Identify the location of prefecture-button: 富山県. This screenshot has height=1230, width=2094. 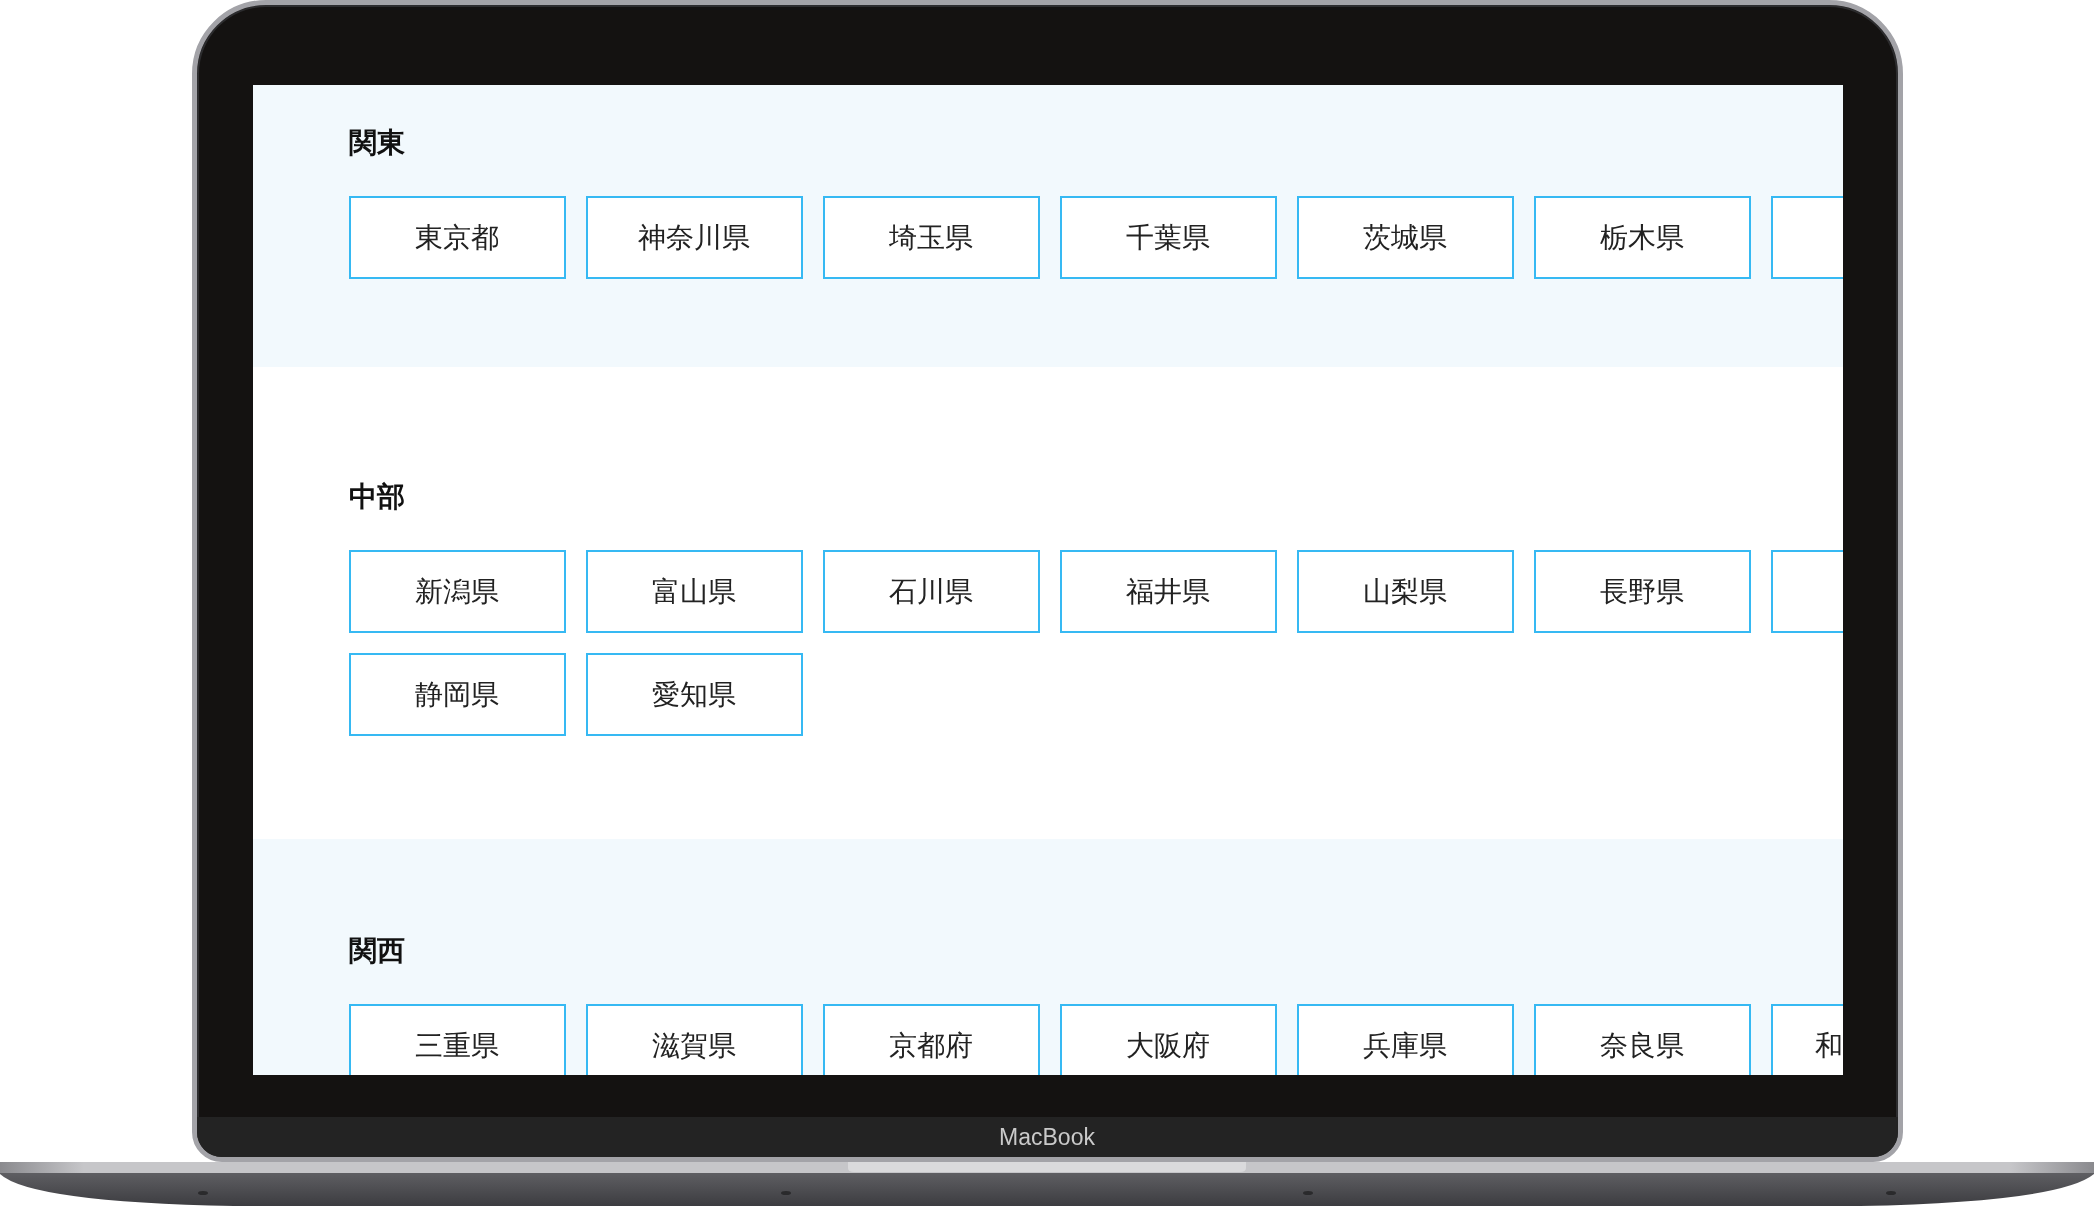
(694, 591).